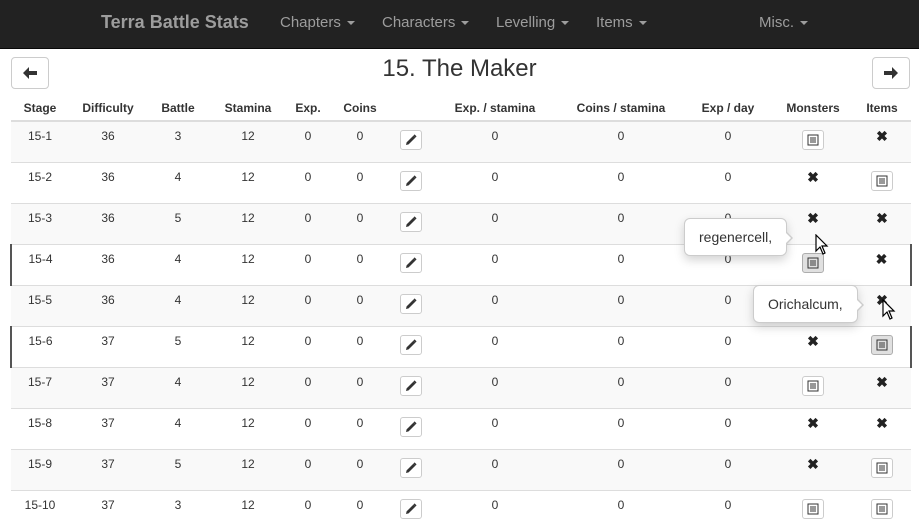 This screenshot has height=531, width=919. What do you see at coordinates (360, 108) in the screenshot?
I see `column-header: Coins` at bounding box center [360, 108].